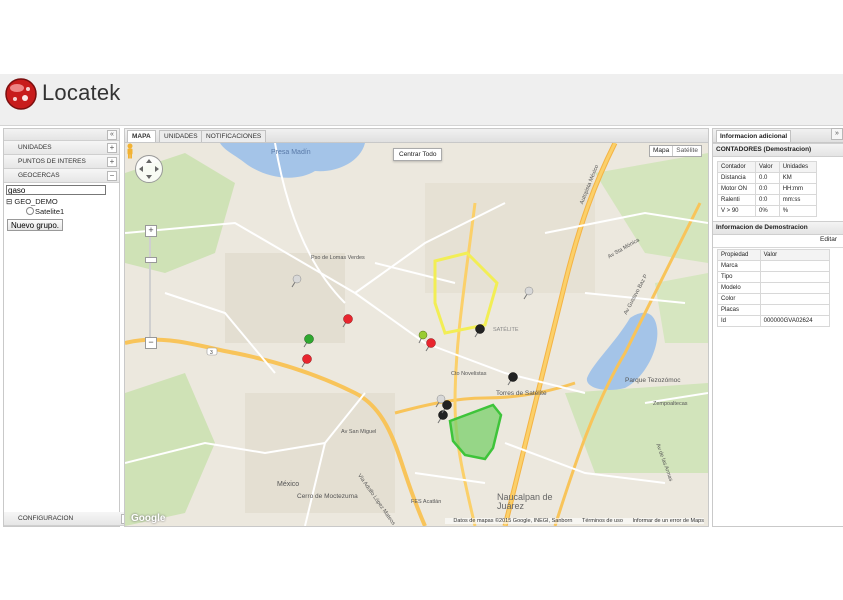 Image resolution: width=843 pixels, height=600 pixels. I want to click on column-header: Unidades, so click(798, 167).